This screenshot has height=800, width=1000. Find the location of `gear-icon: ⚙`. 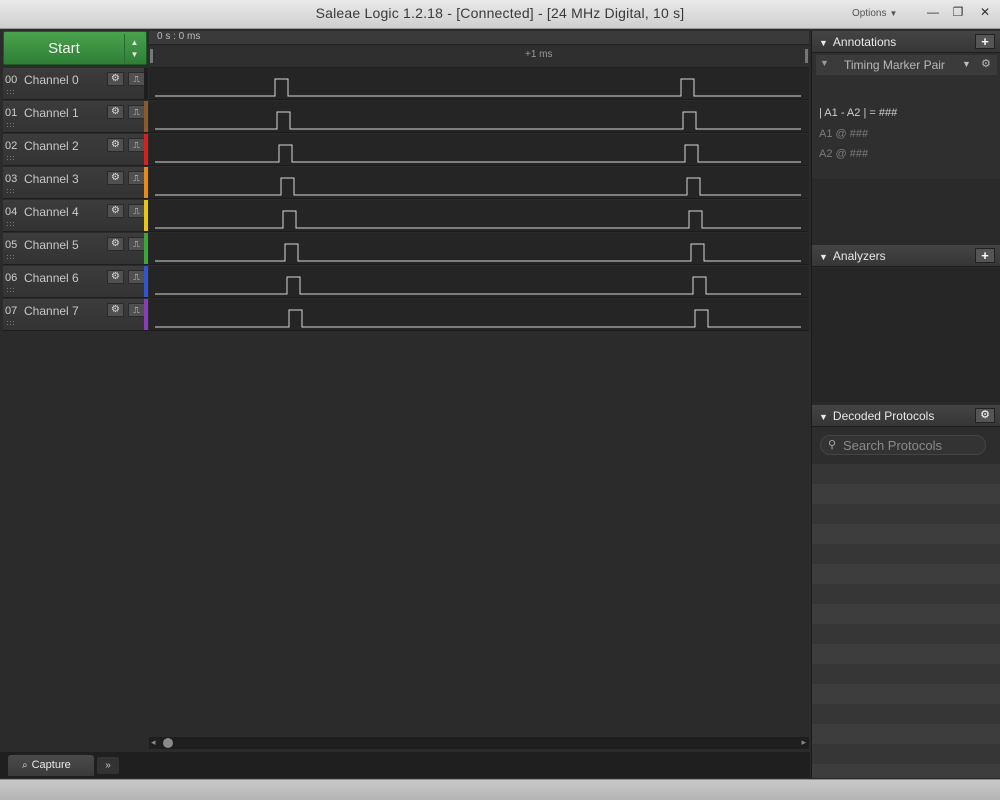

gear-icon: ⚙ is located at coordinates (986, 63).